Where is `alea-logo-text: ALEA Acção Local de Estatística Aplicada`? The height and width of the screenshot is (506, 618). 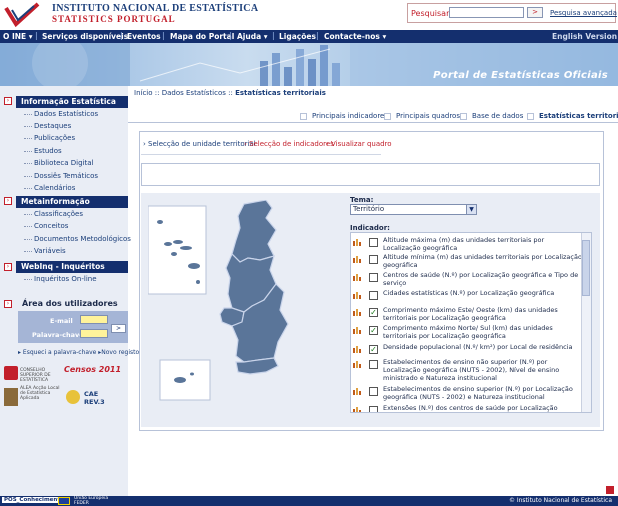
alea-logo-text: ALEA Acção Local de Estatística Aplicada is located at coordinates (40, 393).